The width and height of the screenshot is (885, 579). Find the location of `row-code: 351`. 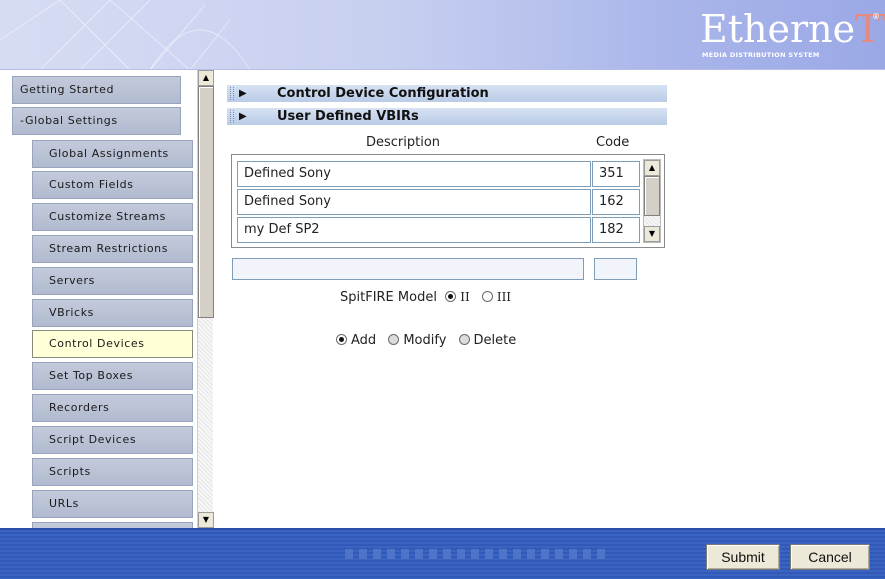

row-code: 351 is located at coordinates (616, 174).